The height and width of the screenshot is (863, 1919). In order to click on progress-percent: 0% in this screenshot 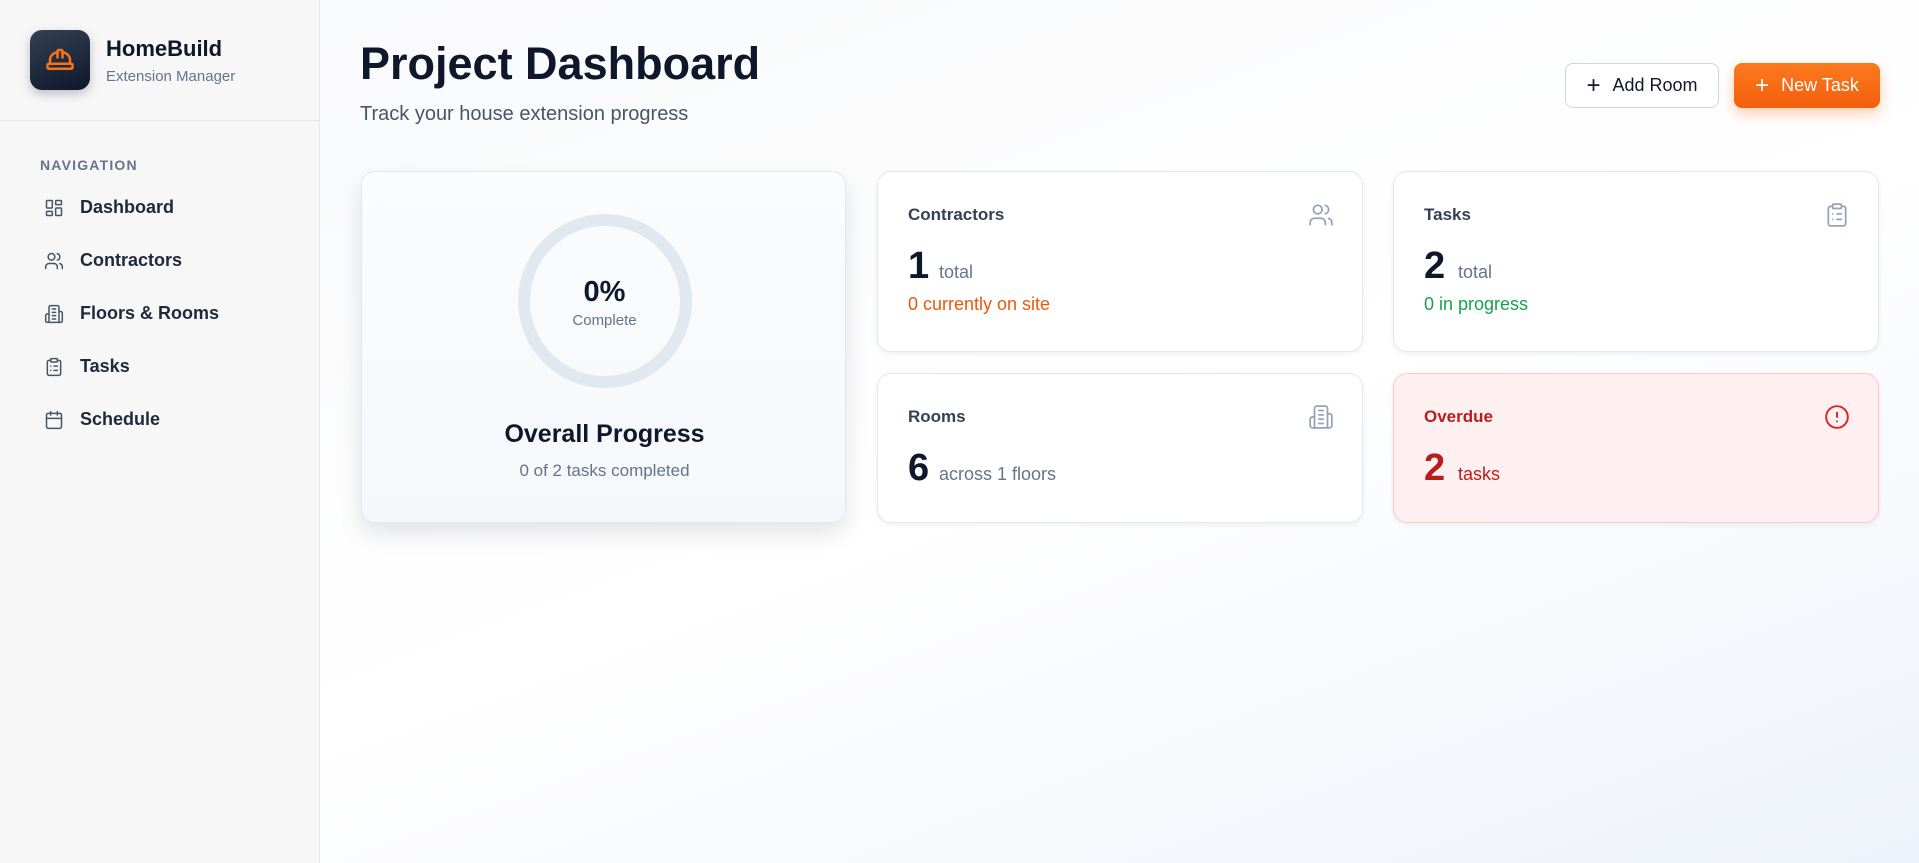, I will do `click(604, 292)`.